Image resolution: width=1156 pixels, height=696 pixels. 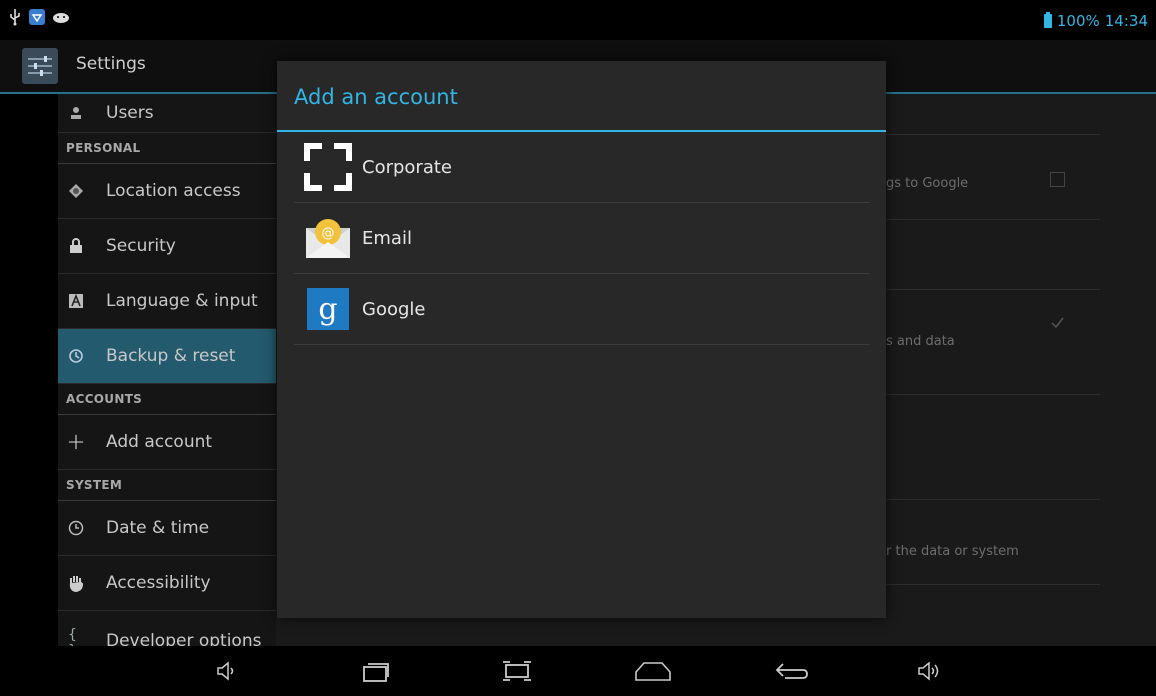 What do you see at coordinates (171, 356) in the screenshot?
I see `settings-item-label: Backup & reset` at bounding box center [171, 356].